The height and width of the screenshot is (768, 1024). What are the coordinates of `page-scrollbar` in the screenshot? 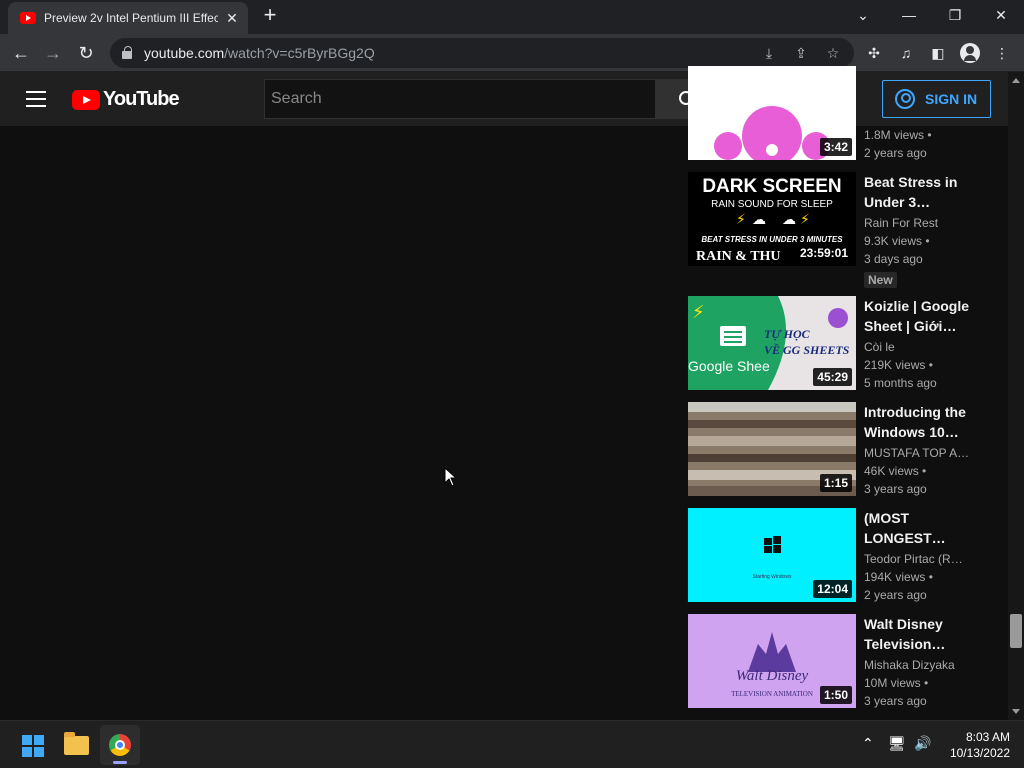 It's located at (1016, 396).